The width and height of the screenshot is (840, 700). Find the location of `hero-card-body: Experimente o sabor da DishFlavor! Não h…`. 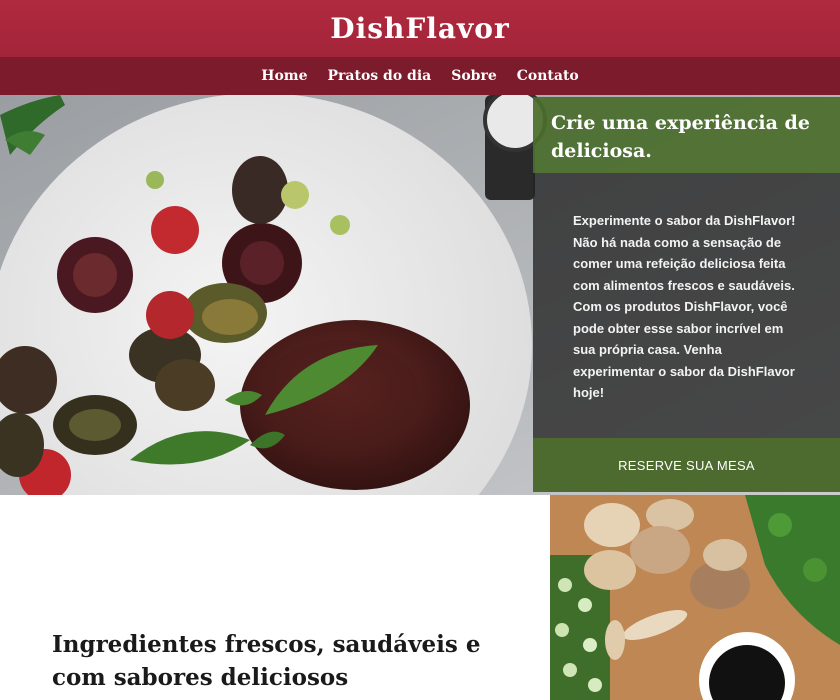

hero-card-body: Experimente o sabor da DishFlavor! Não h… is located at coordinates (686, 305).